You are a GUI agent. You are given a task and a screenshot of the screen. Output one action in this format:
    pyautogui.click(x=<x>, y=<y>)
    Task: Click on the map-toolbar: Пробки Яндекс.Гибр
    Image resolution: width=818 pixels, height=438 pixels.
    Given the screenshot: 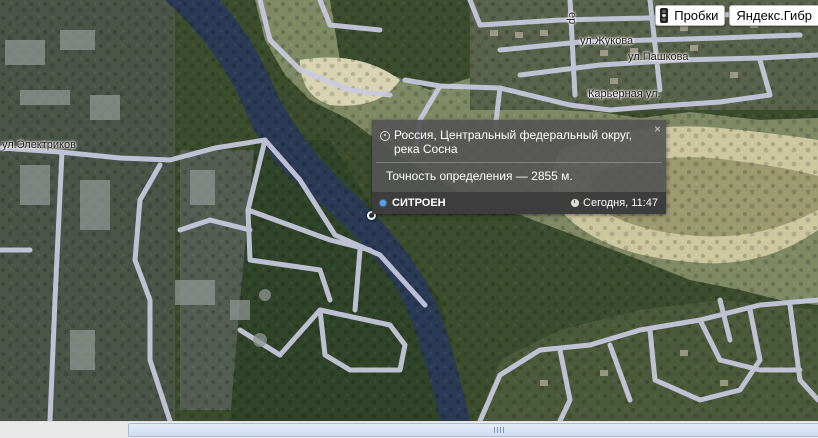 What is the action you would take?
    pyautogui.click(x=736, y=15)
    